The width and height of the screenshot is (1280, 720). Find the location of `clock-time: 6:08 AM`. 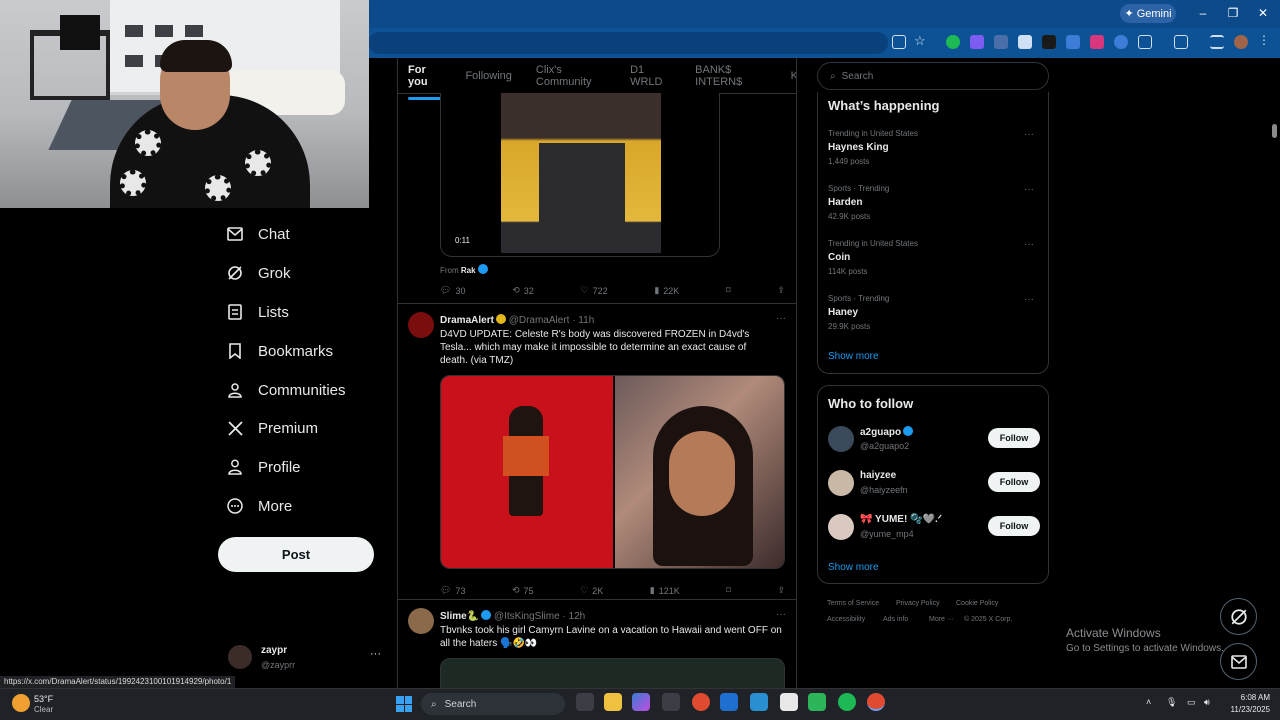

clock-time: 6:08 AM is located at coordinates (1248, 697).